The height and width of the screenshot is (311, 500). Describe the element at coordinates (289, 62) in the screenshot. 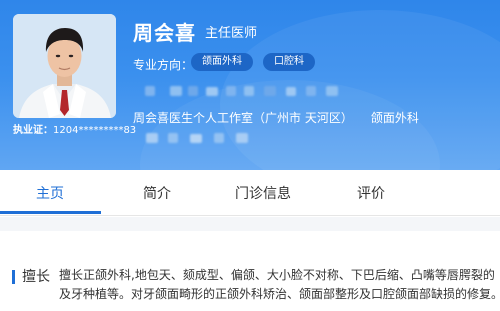

I see `specialty-chip-stomatology: 口腔科` at that location.